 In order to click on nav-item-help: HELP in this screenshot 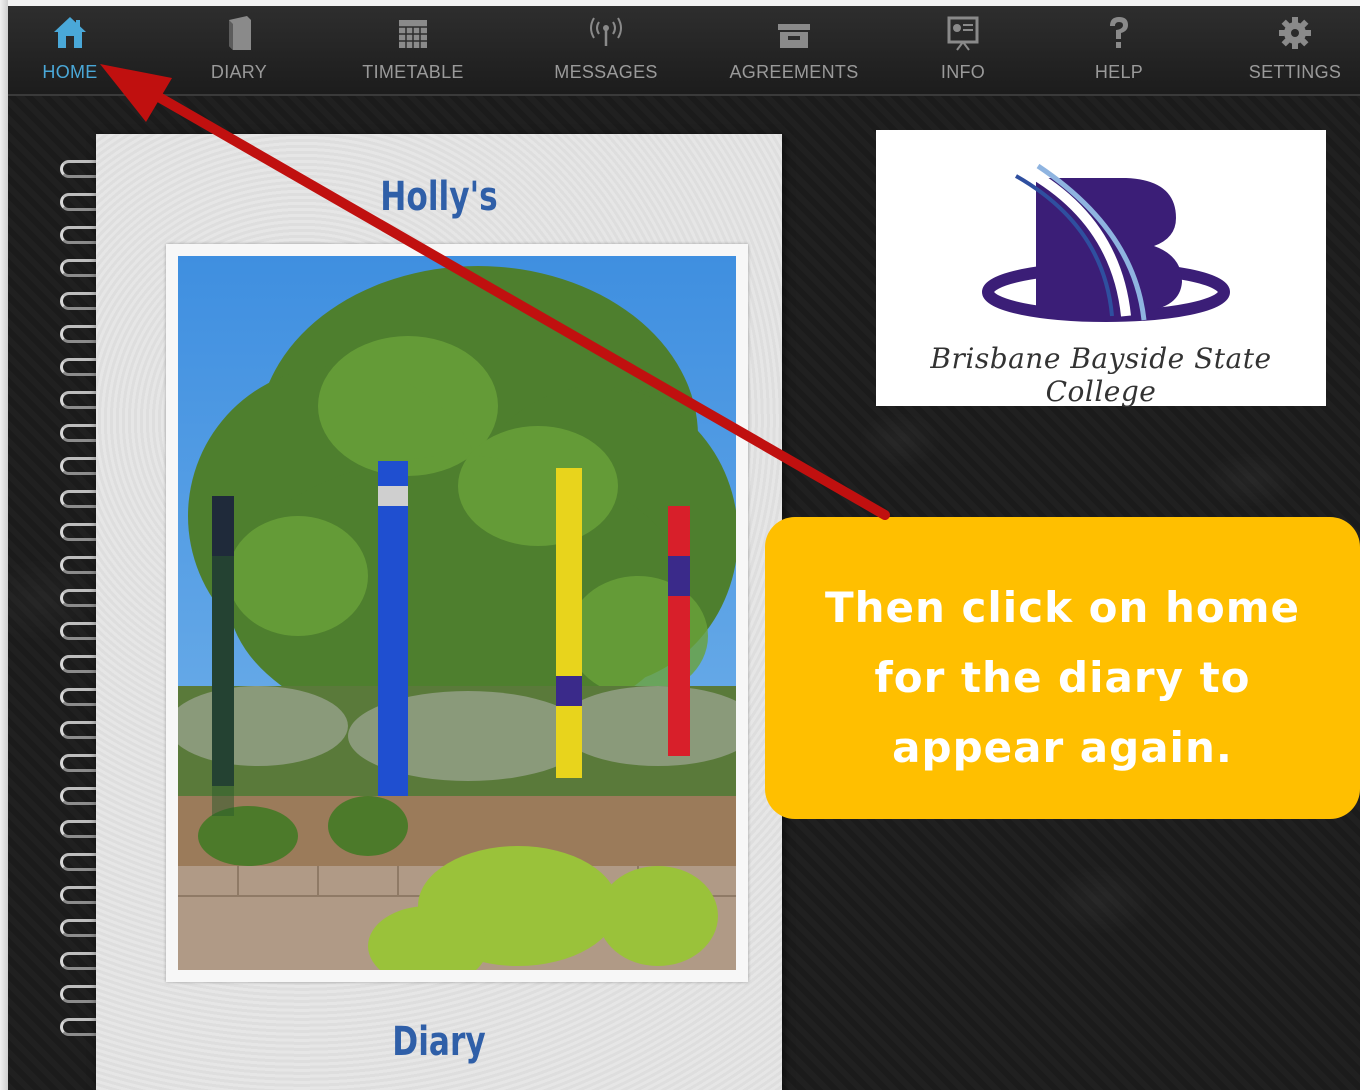, I will do `click(1119, 50)`.